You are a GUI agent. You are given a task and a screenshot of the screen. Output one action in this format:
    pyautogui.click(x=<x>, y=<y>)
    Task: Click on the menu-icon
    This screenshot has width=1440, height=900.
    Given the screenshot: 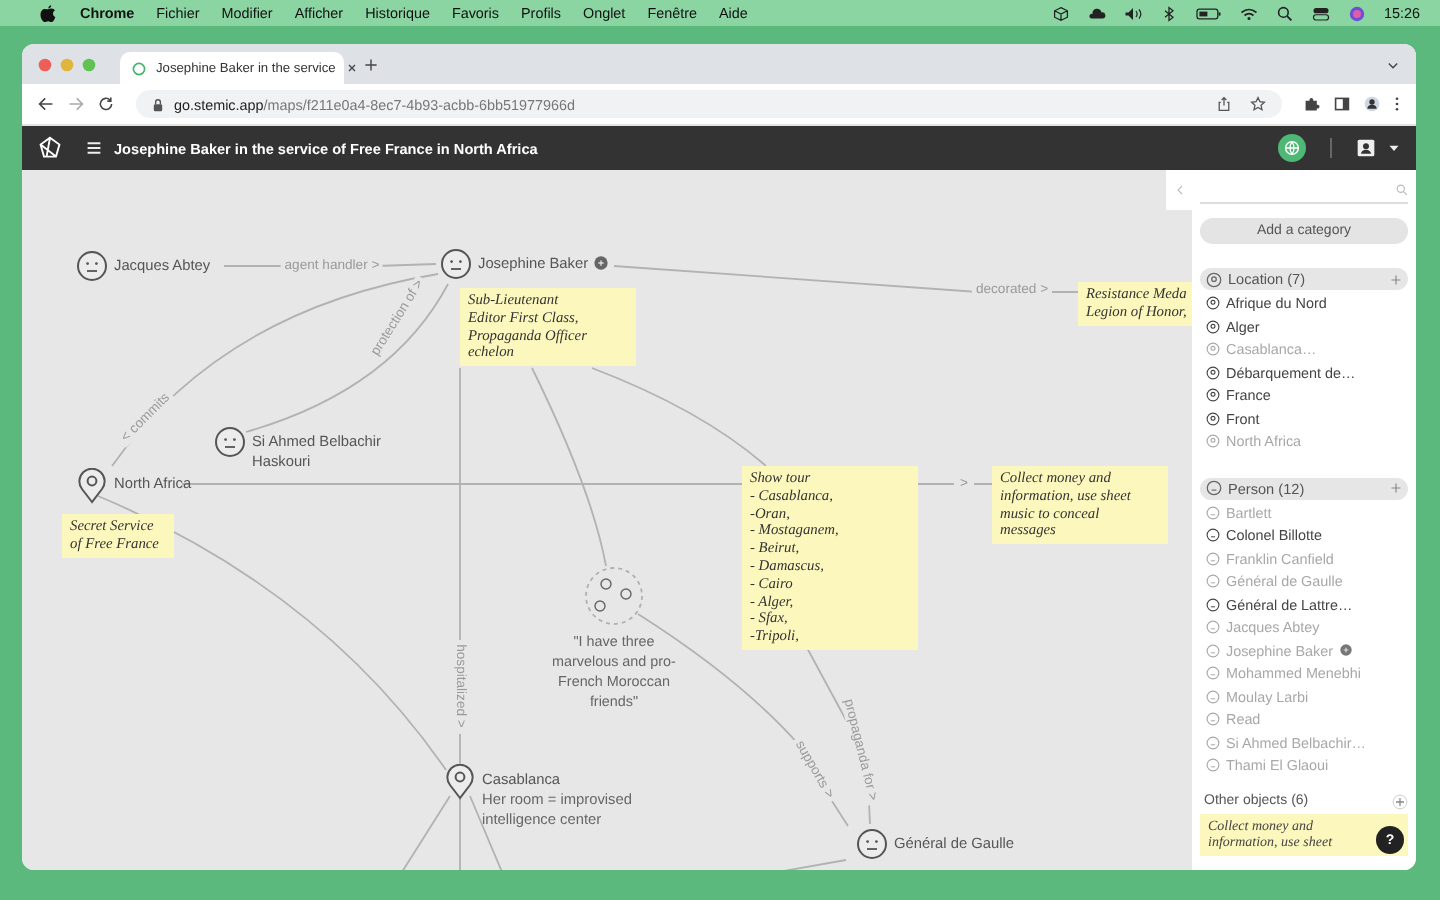 What is the action you would take?
    pyautogui.click(x=94, y=148)
    